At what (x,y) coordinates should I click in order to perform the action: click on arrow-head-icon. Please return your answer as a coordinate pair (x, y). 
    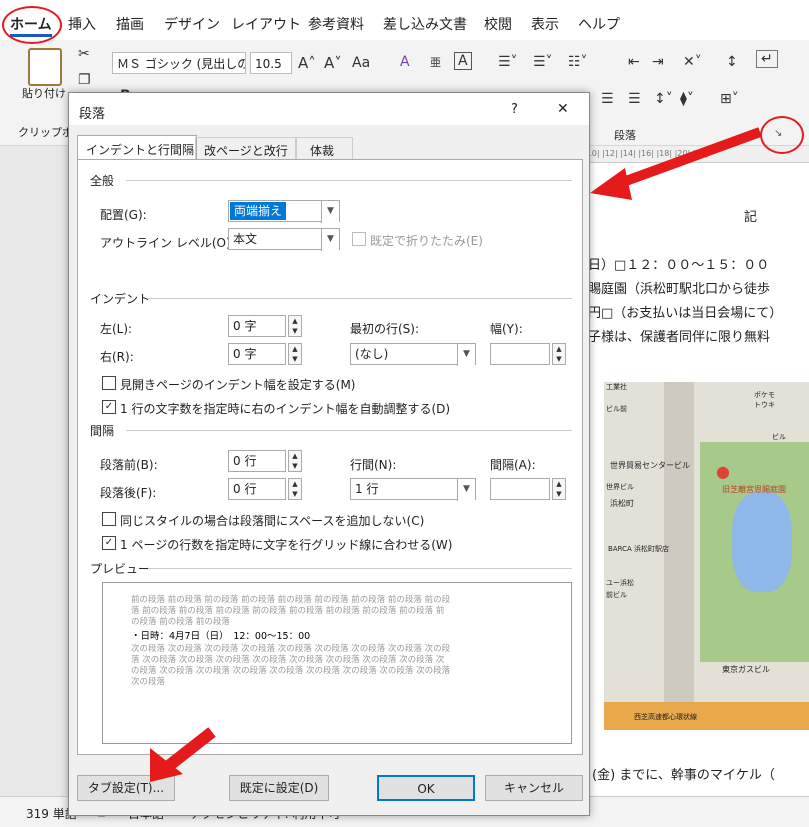
    Looking at the image, I should click on (611, 184).